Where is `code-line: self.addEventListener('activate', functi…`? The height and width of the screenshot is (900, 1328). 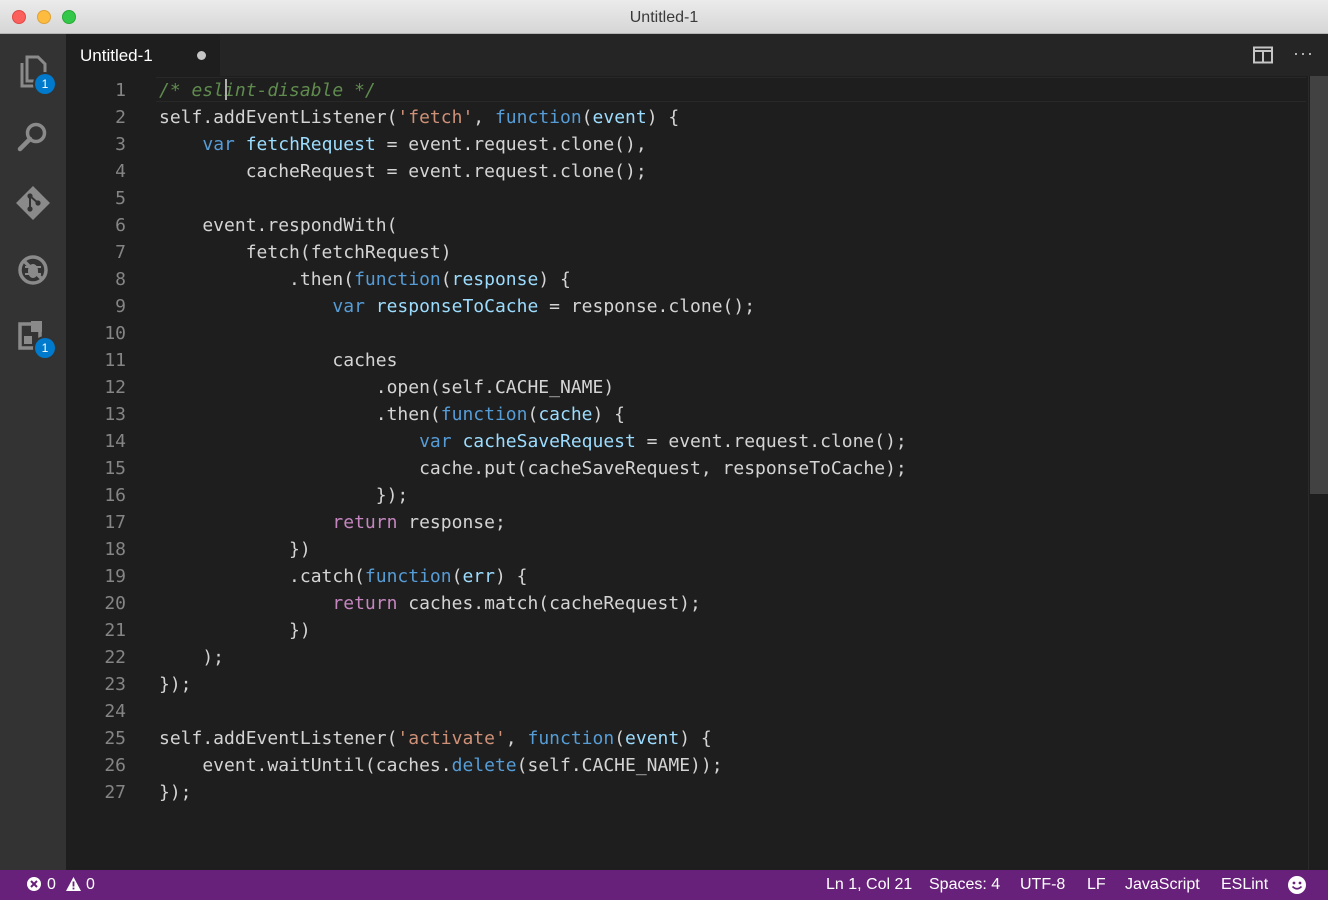 code-line: self.addEventListener('activate', functi… is located at coordinates (435, 738).